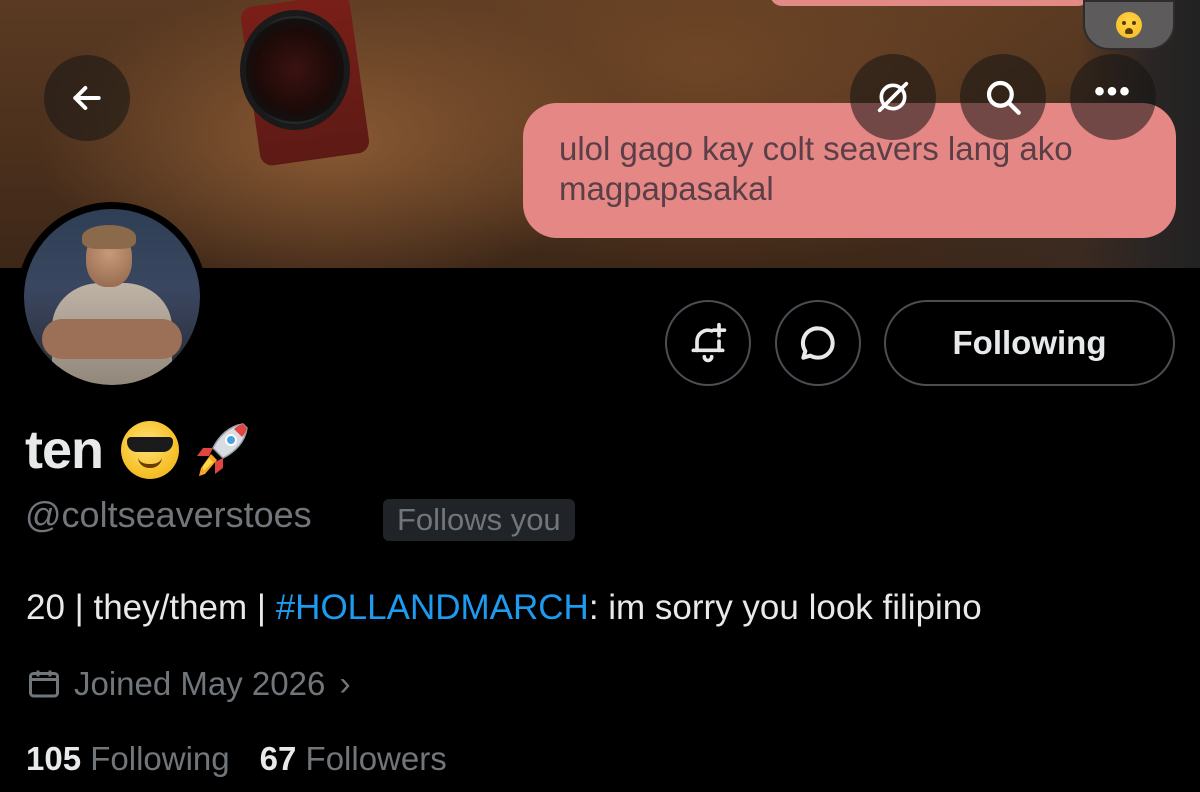 The image size is (1200, 792). I want to click on search-button, so click(1003, 97).